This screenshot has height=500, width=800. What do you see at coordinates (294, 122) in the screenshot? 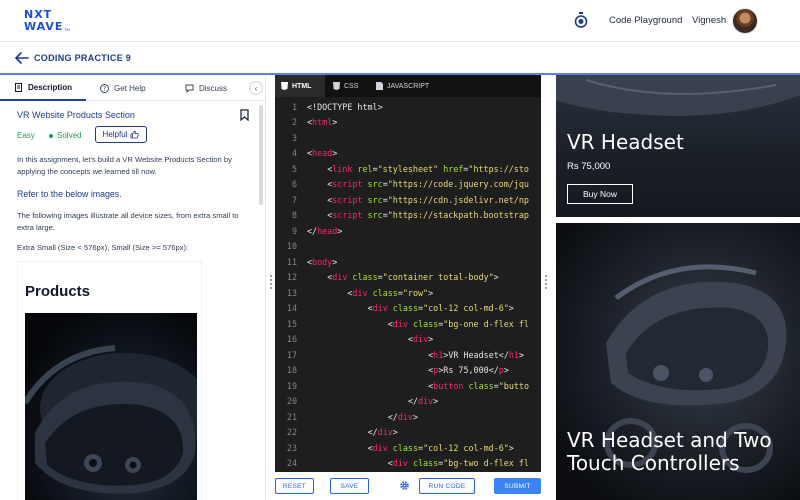
I see `line-number: 2` at bounding box center [294, 122].